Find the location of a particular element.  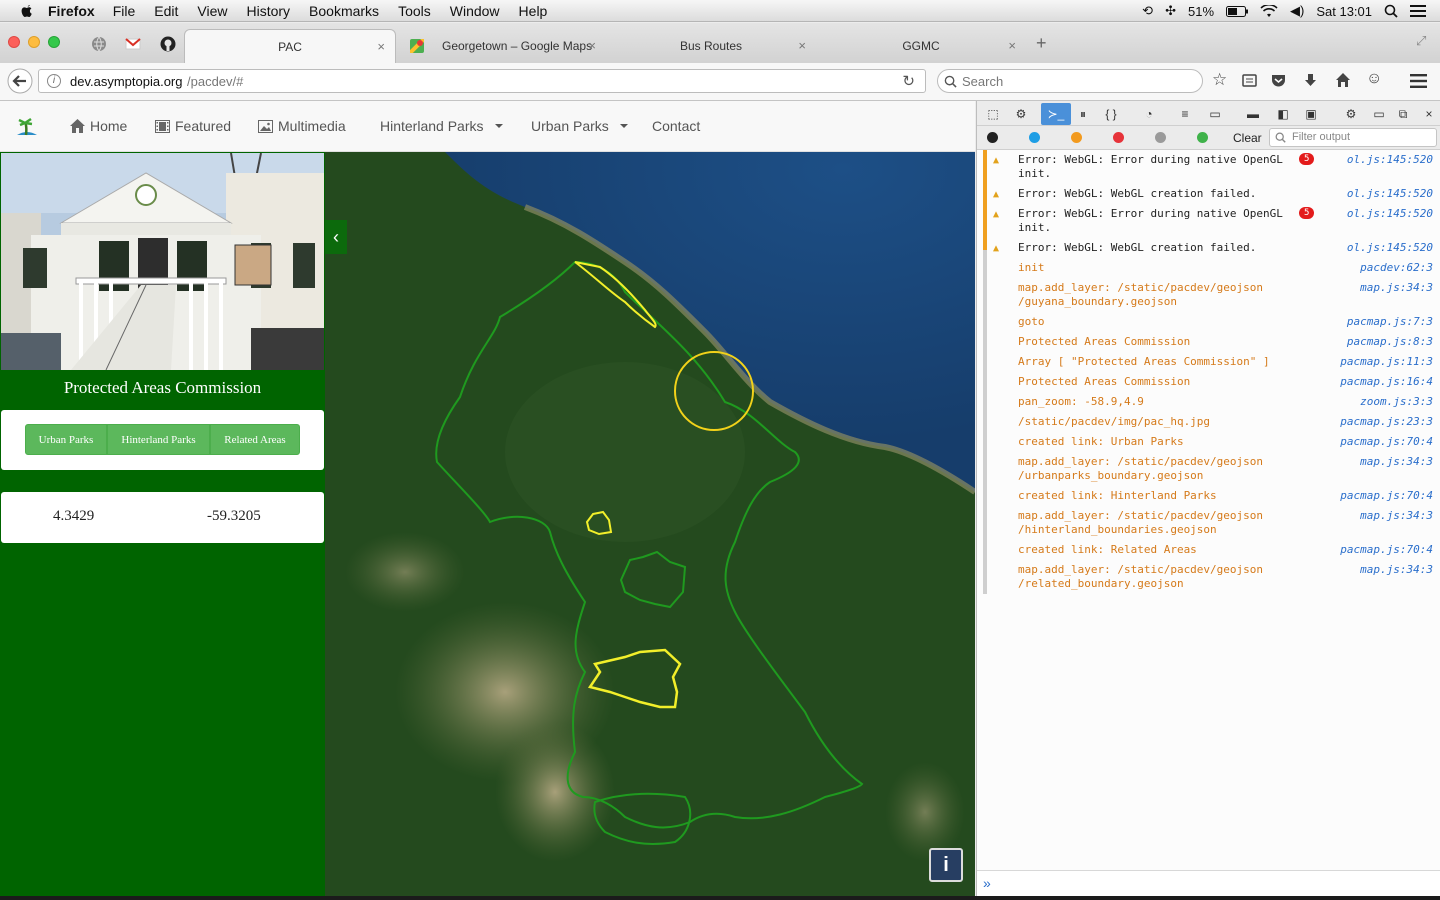

menu-window: Window is located at coordinates (475, 11).